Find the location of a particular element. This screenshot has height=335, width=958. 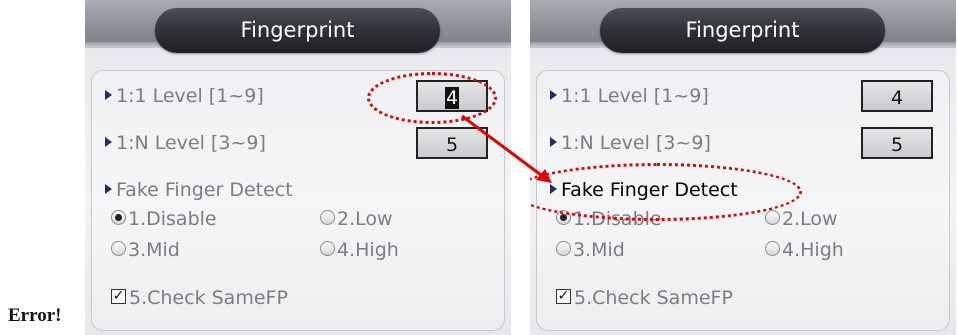

level-1-1-value: 4 is located at coordinates (897, 98).